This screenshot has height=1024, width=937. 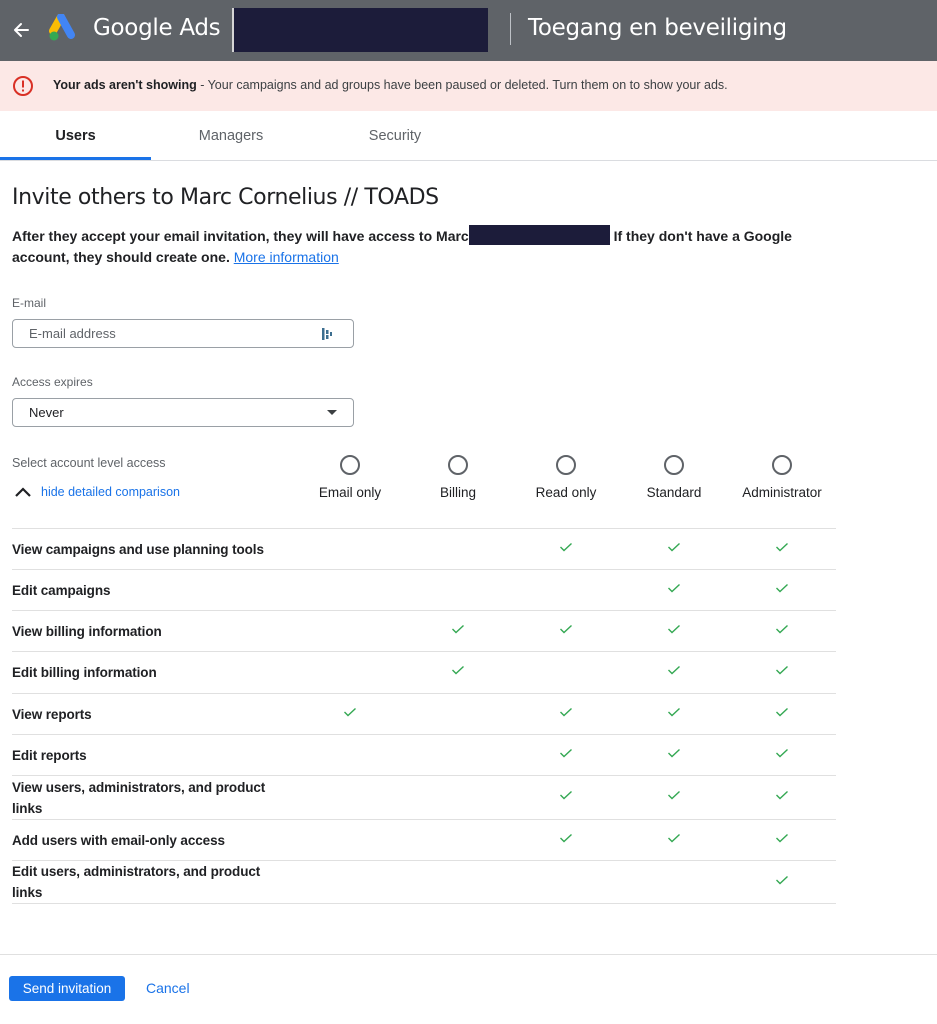 I want to click on hide-comparison-toggle: hide detailed comparison, so click(x=97, y=492).